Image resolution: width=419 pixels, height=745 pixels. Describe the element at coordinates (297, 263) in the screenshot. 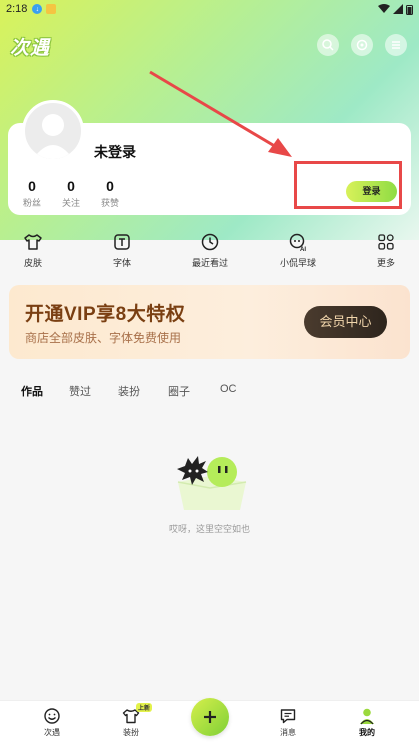

I see `quick-action-label: 小侃早球` at that location.